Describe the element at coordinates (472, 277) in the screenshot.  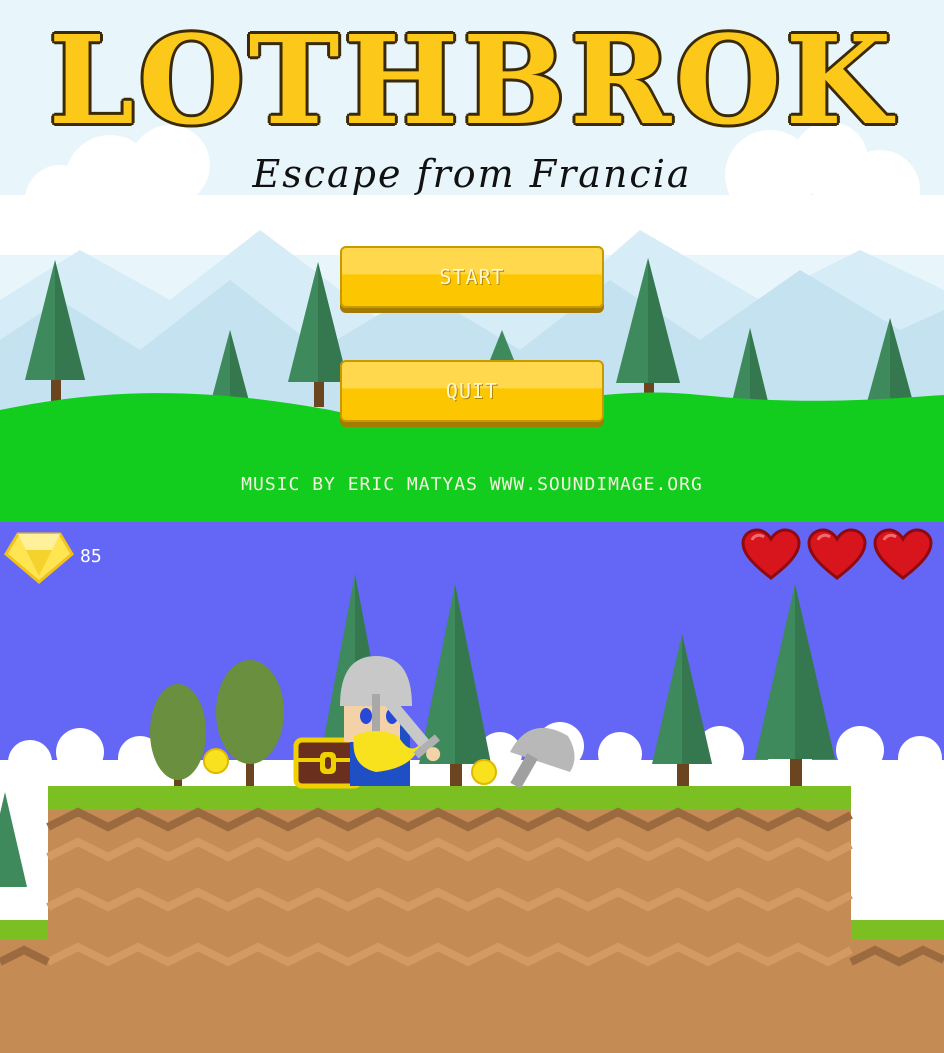
I see `start-button: START` at that location.